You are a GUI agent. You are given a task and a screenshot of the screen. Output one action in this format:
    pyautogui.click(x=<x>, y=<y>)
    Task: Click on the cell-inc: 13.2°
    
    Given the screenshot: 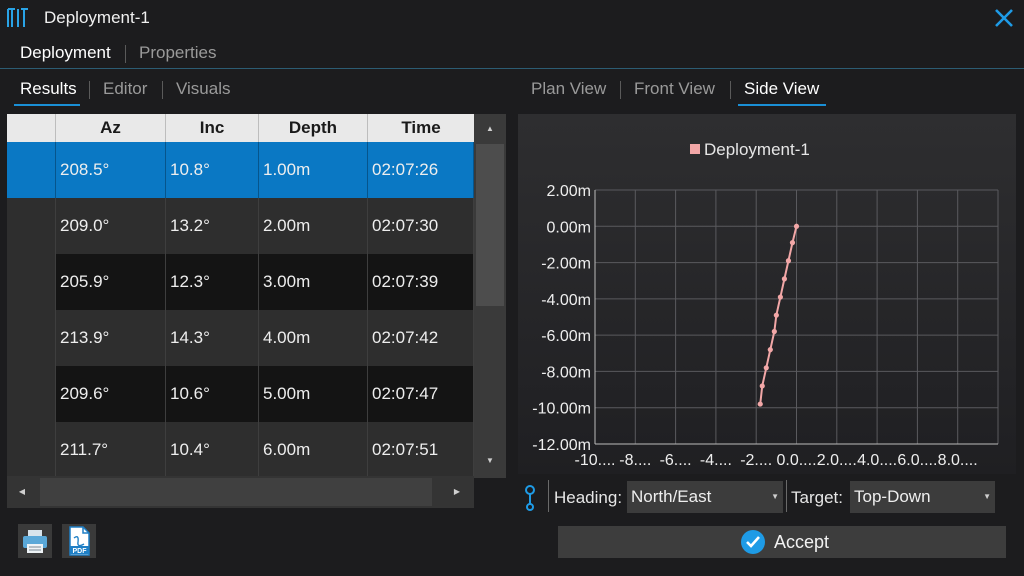 What is the action you would take?
    pyautogui.click(x=212, y=226)
    